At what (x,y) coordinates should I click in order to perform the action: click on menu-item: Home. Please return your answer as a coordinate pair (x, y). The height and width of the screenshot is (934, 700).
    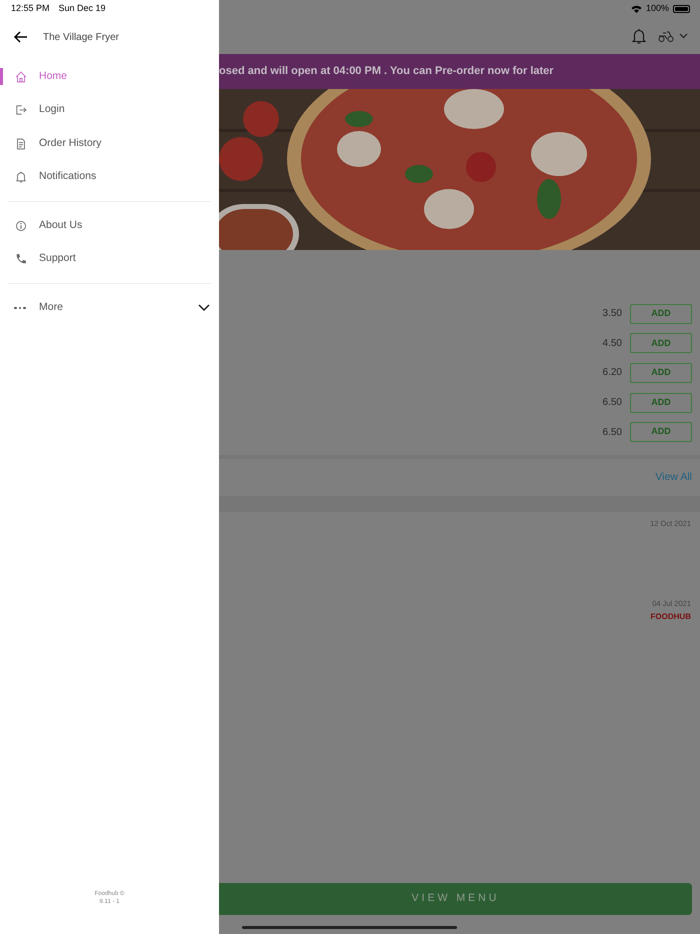
    Looking at the image, I should click on (109, 77).